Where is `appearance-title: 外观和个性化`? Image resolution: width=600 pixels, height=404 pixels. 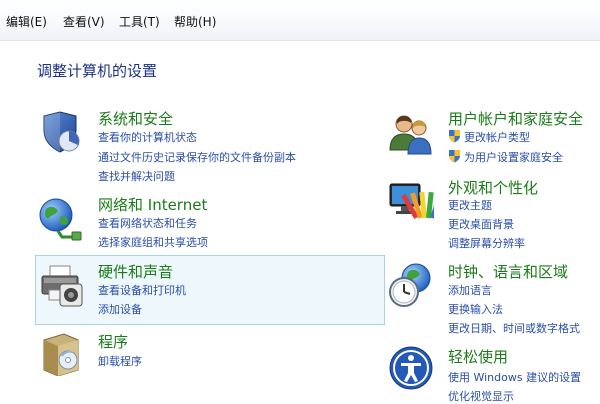 appearance-title: 外观和个性化 is located at coordinates (493, 187).